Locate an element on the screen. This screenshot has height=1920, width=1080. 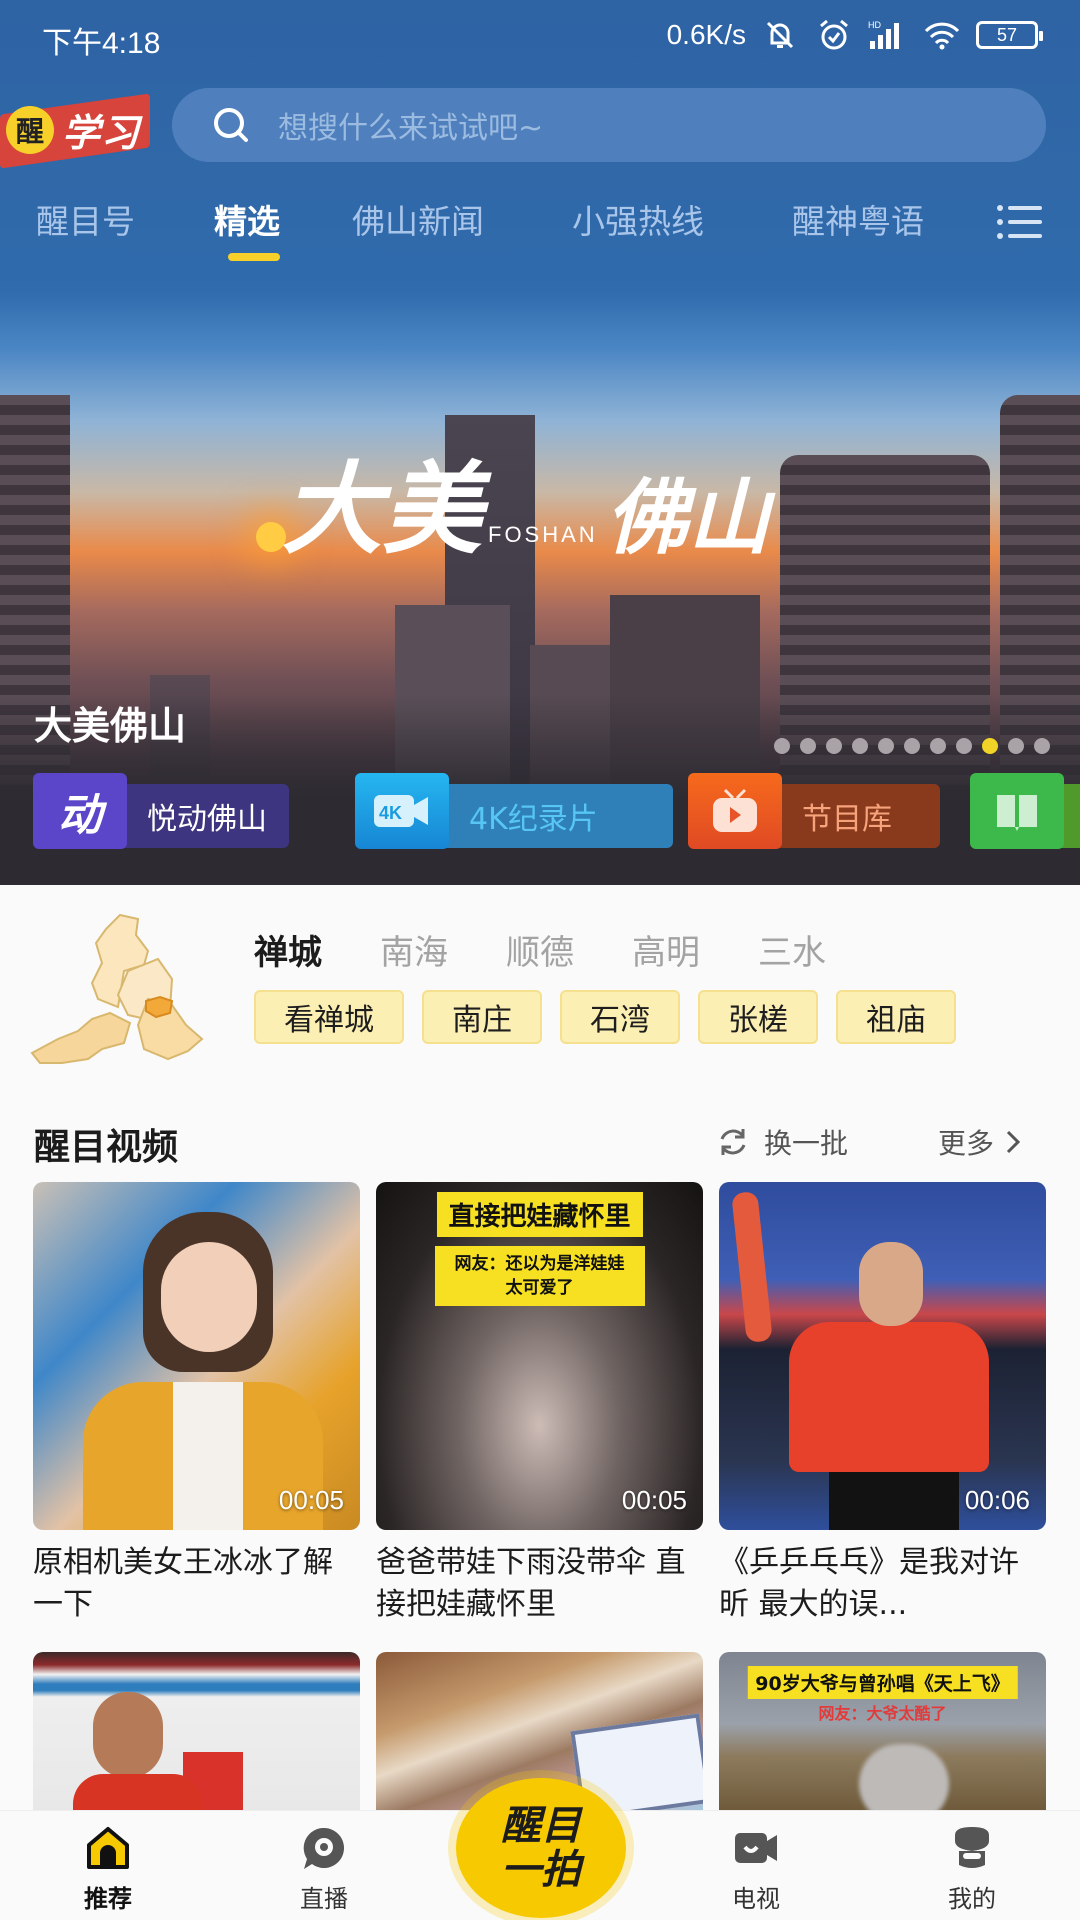
section-title: 醒目视频 is located at coordinates (106, 1147).